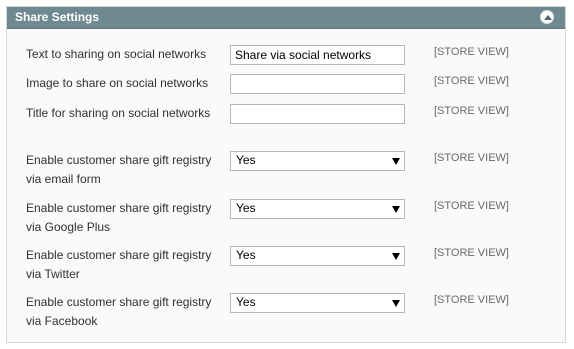 The height and width of the screenshot is (349, 574). I want to click on share-google-plus-select: Yes, so click(317, 209).